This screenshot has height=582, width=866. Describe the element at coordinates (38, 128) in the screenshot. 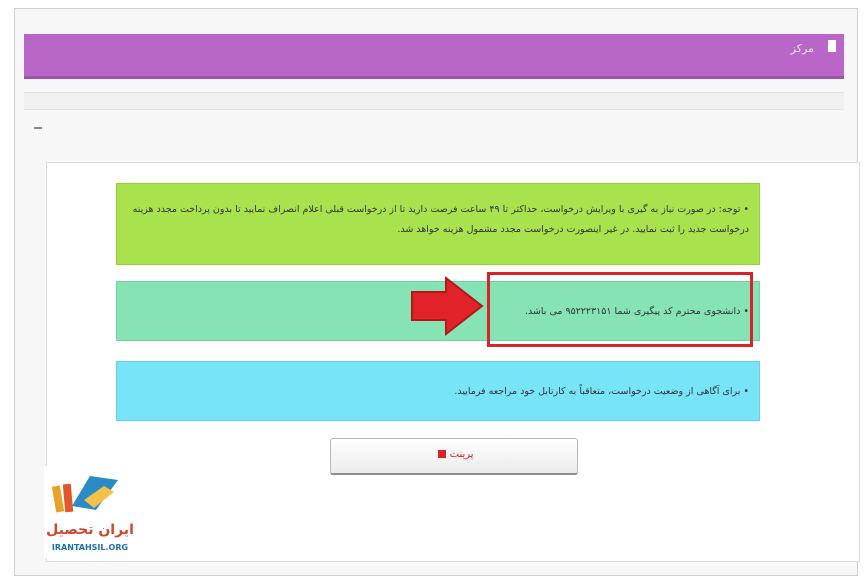

I see `collapse-icon` at that location.